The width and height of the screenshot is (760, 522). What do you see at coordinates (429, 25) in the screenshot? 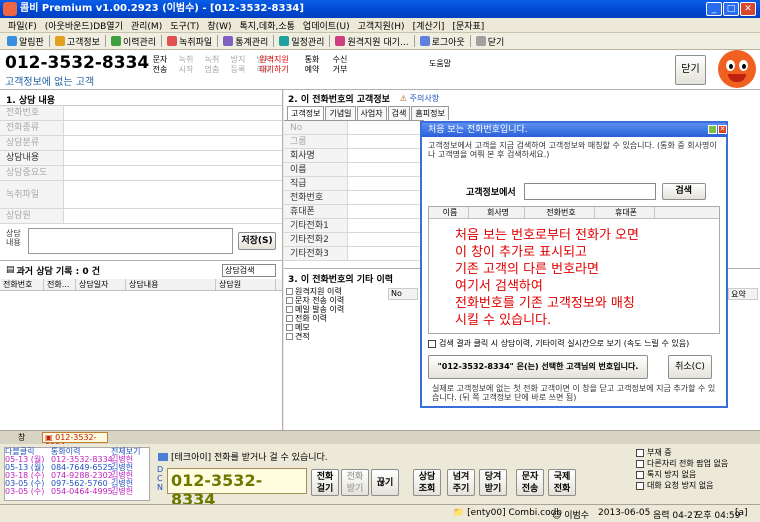
I see `menu-item-8: [계산기]` at bounding box center [429, 25].